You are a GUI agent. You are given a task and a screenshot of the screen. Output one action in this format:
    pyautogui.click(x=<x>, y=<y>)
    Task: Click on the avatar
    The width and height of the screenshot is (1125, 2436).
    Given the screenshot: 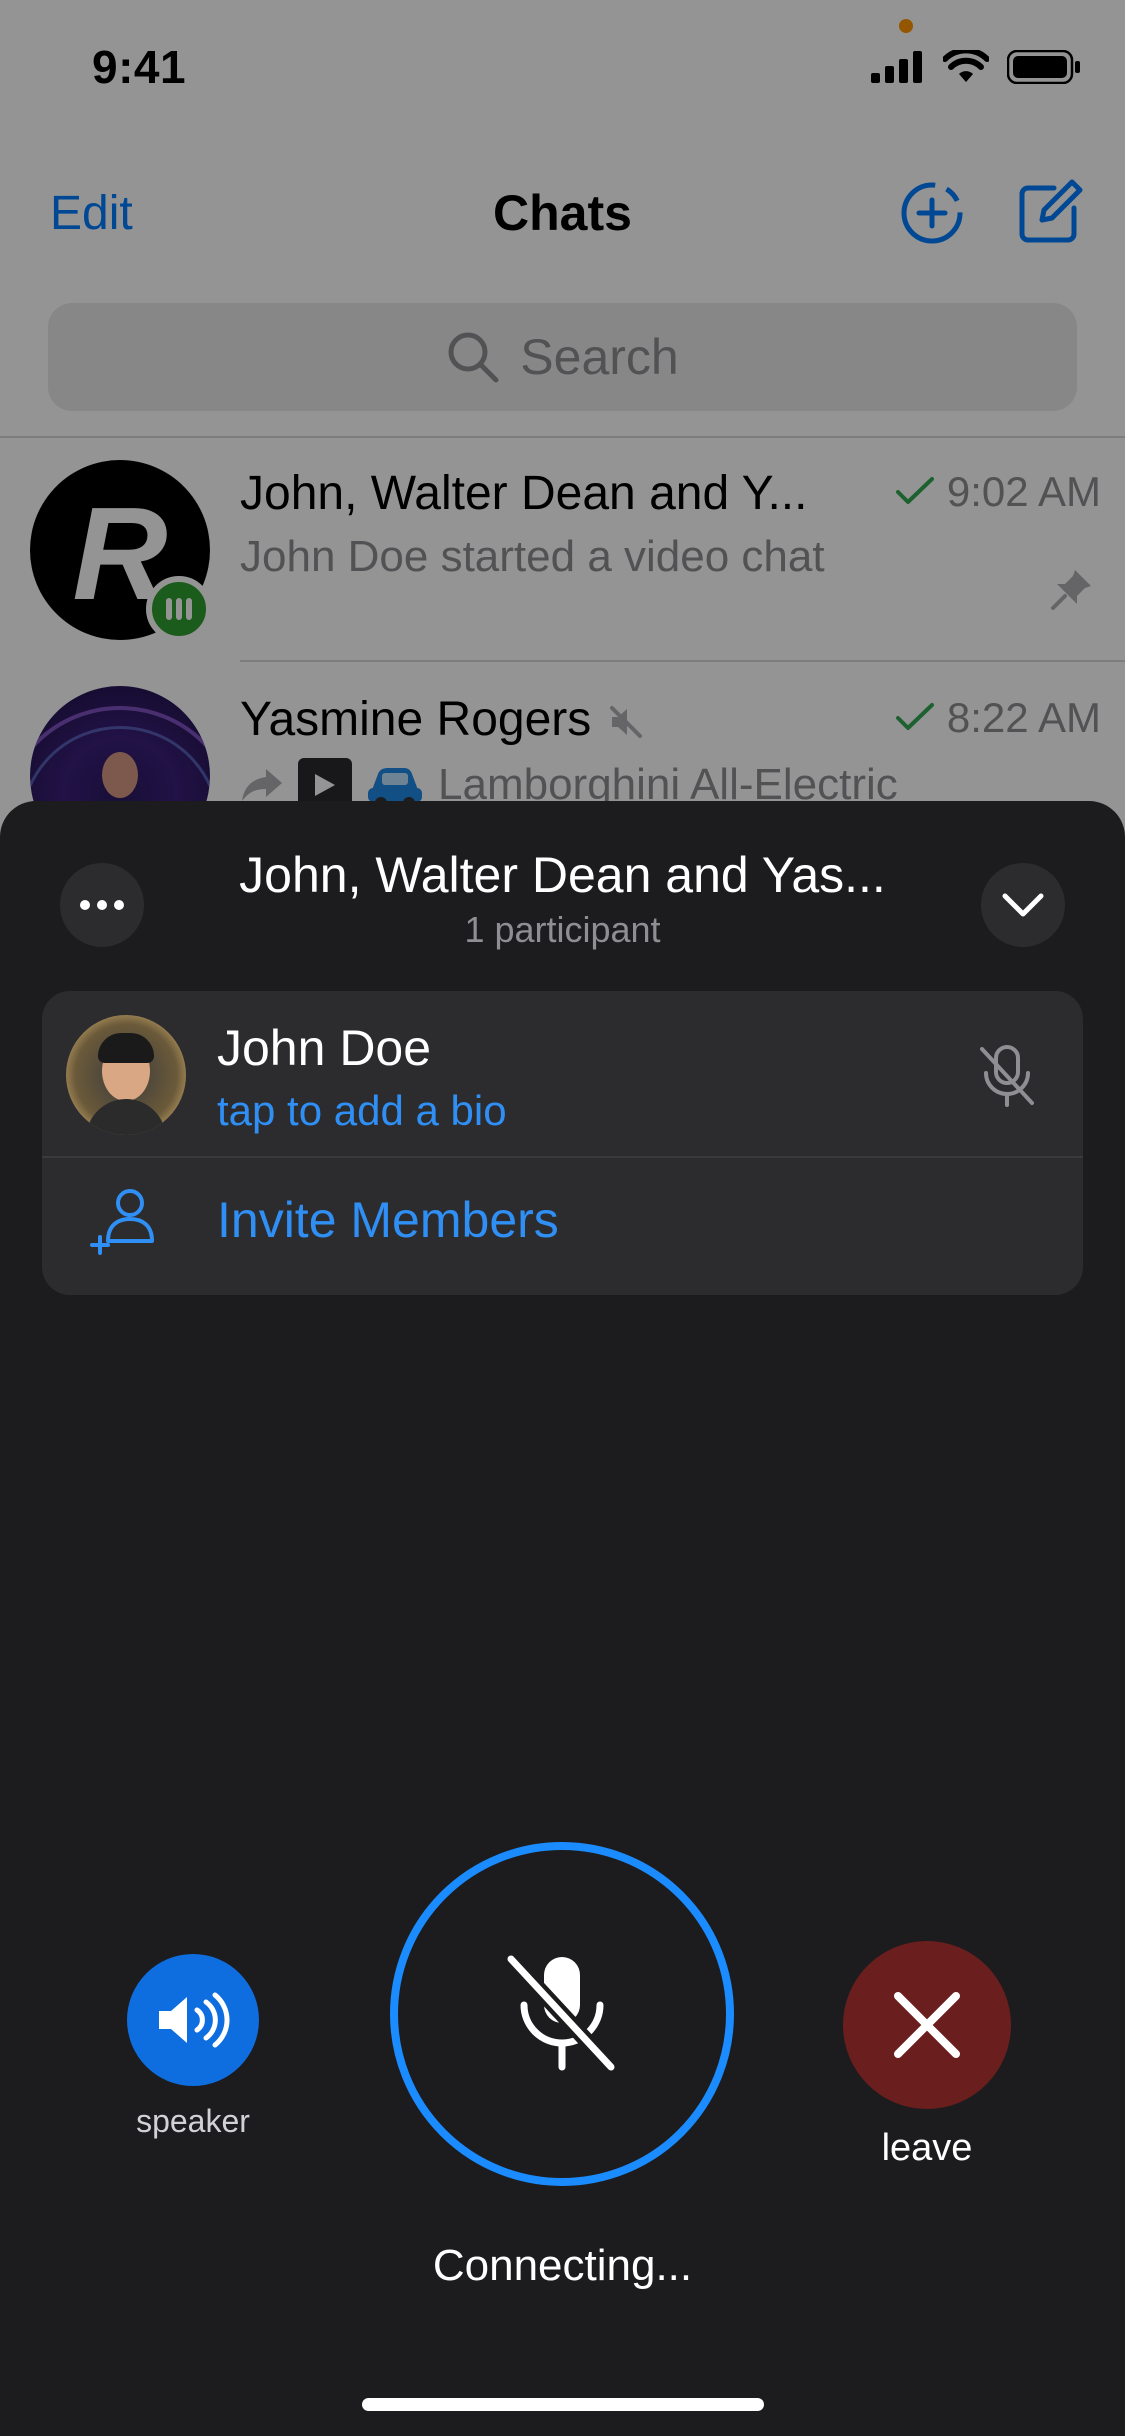 What is the action you would take?
    pyautogui.click(x=126, y=1075)
    